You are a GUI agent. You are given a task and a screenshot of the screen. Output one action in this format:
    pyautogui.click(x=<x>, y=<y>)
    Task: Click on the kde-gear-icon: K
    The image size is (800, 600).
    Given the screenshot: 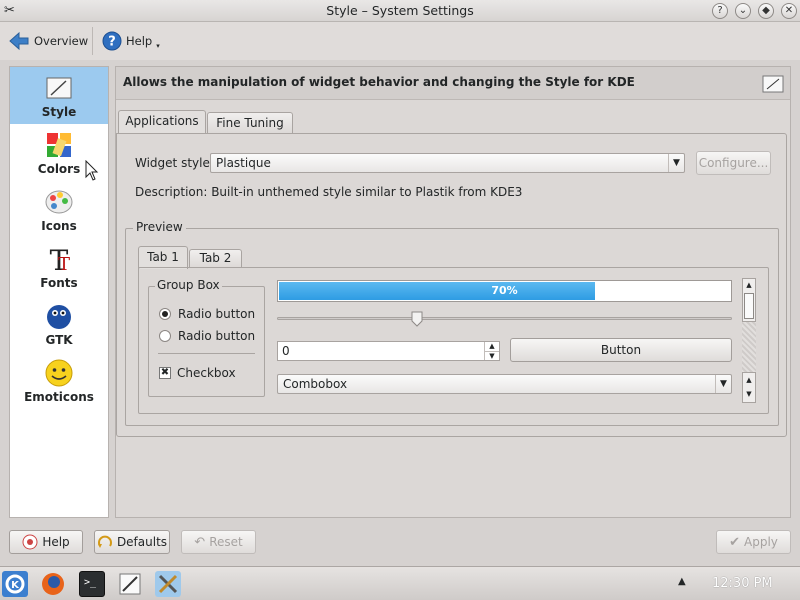 What is the action you would take?
    pyautogui.click(x=15, y=584)
    